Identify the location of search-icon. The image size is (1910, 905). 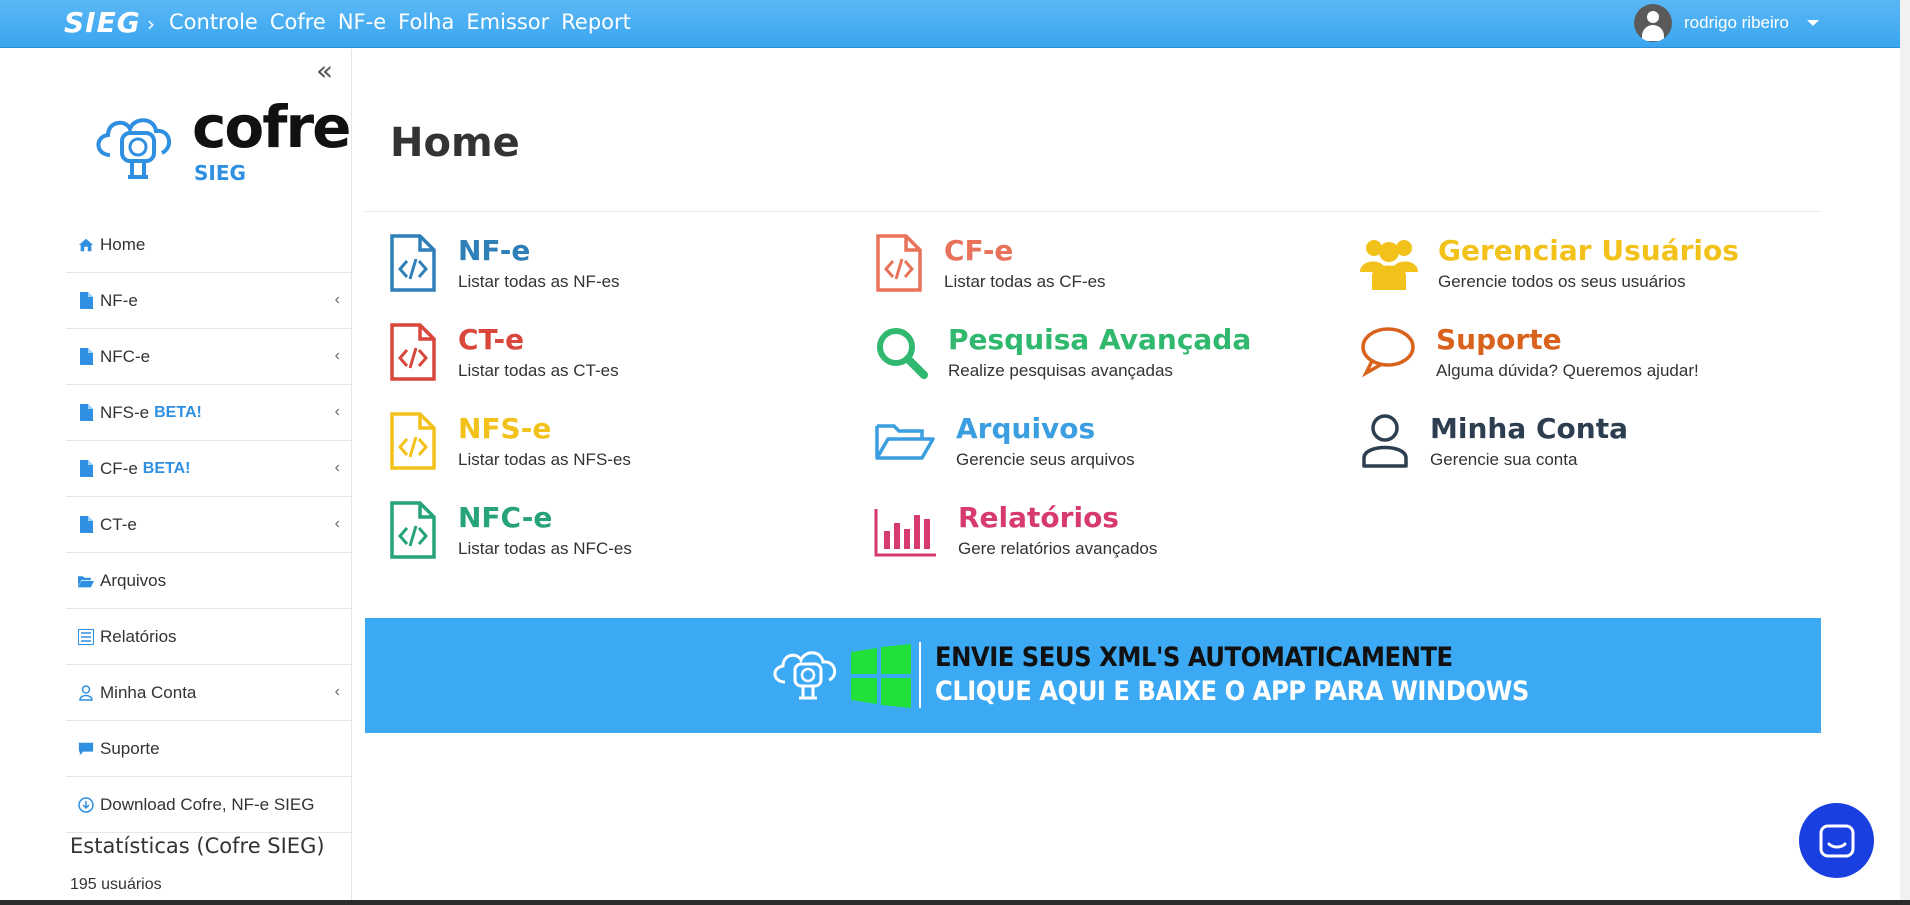
(902, 353).